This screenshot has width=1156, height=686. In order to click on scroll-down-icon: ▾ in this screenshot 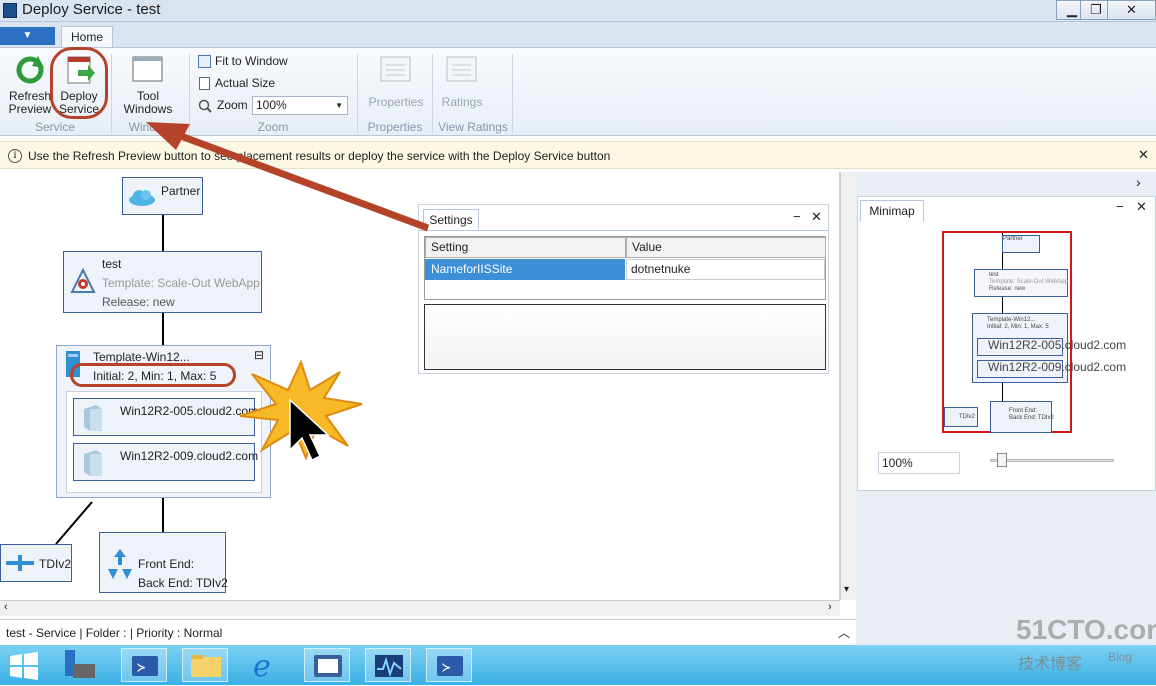, I will do `click(846, 589)`.